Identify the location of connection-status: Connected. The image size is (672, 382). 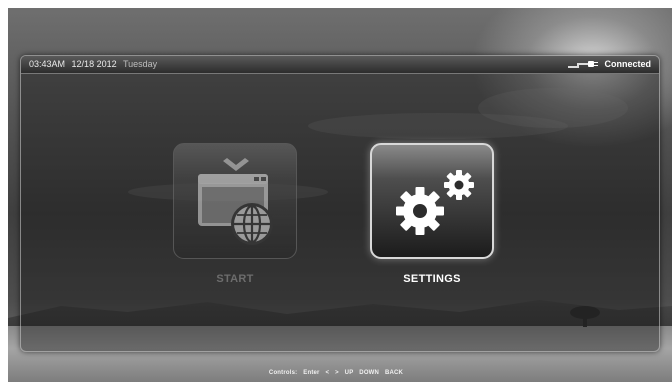
(627, 64).